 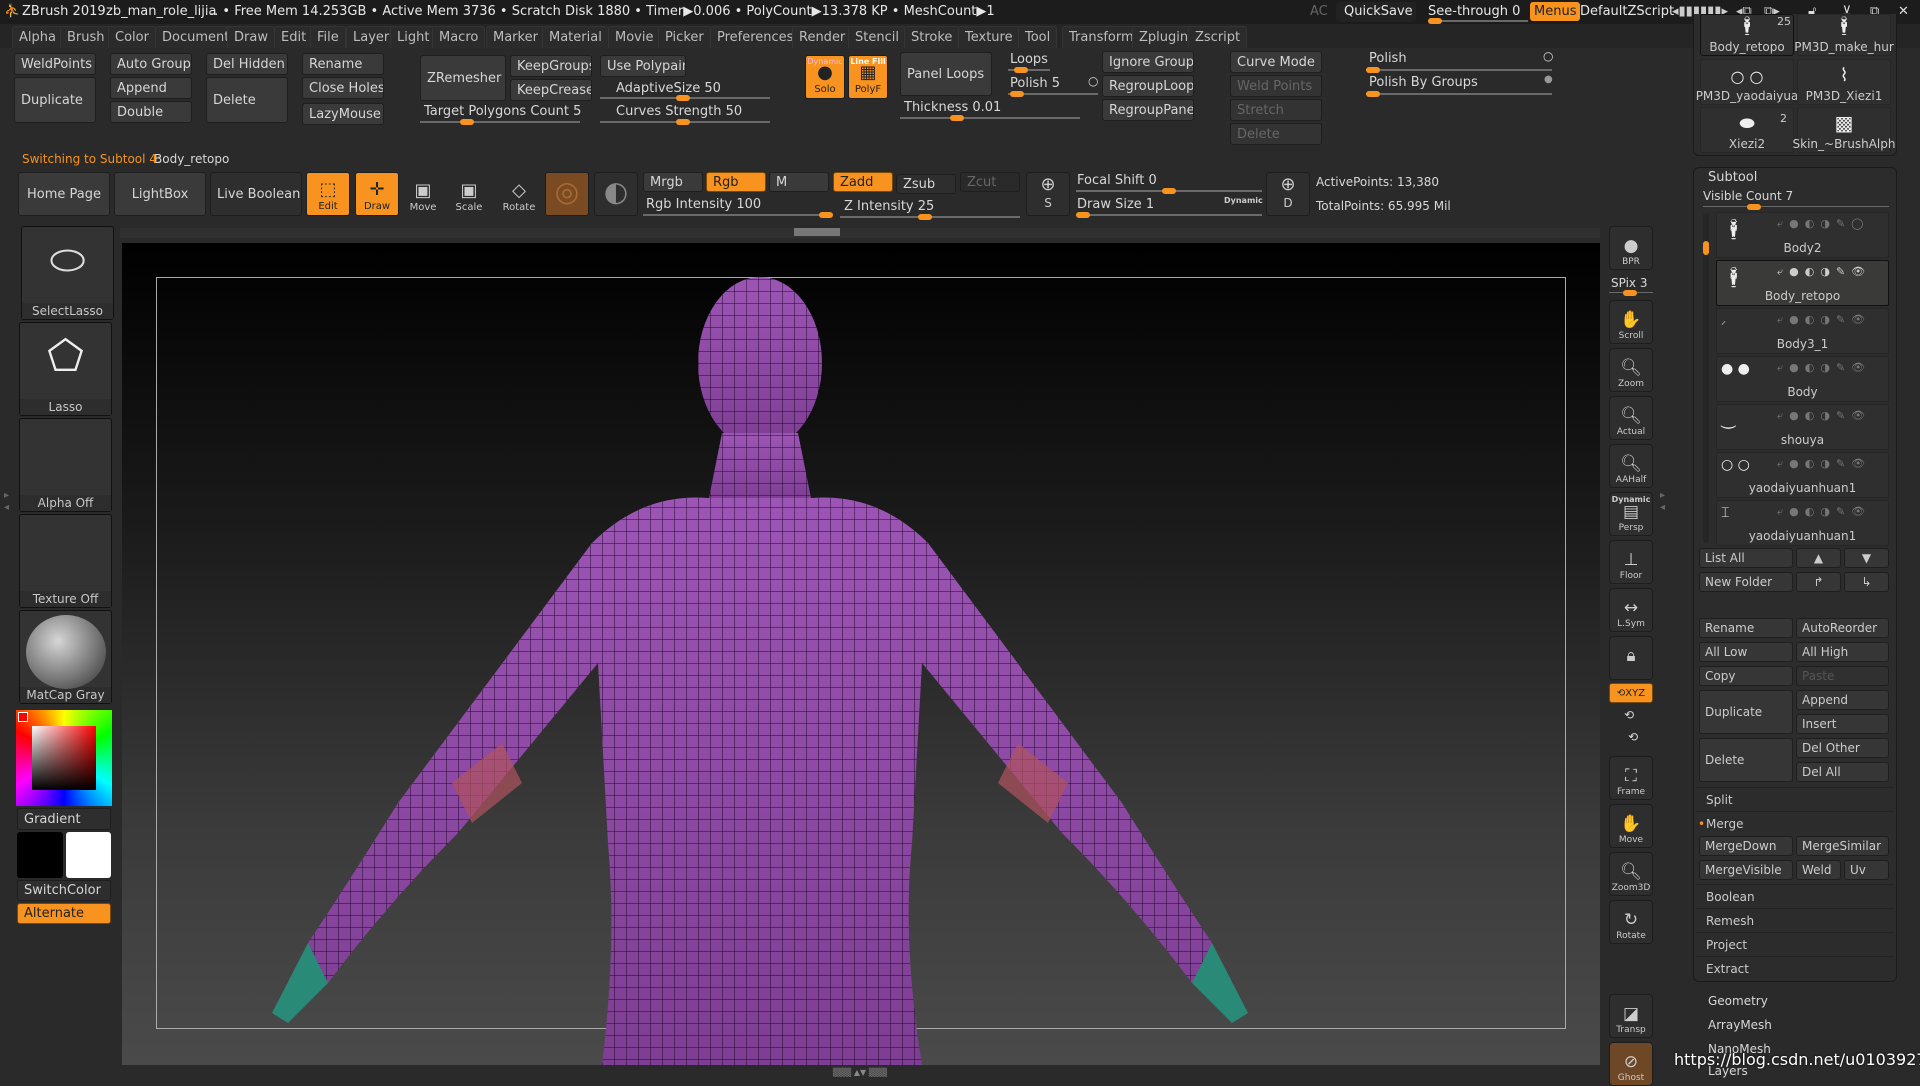 What do you see at coordinates (1053, 94) in the screenshot?
I see `polish-slider` at bounding box center [1053, 94].